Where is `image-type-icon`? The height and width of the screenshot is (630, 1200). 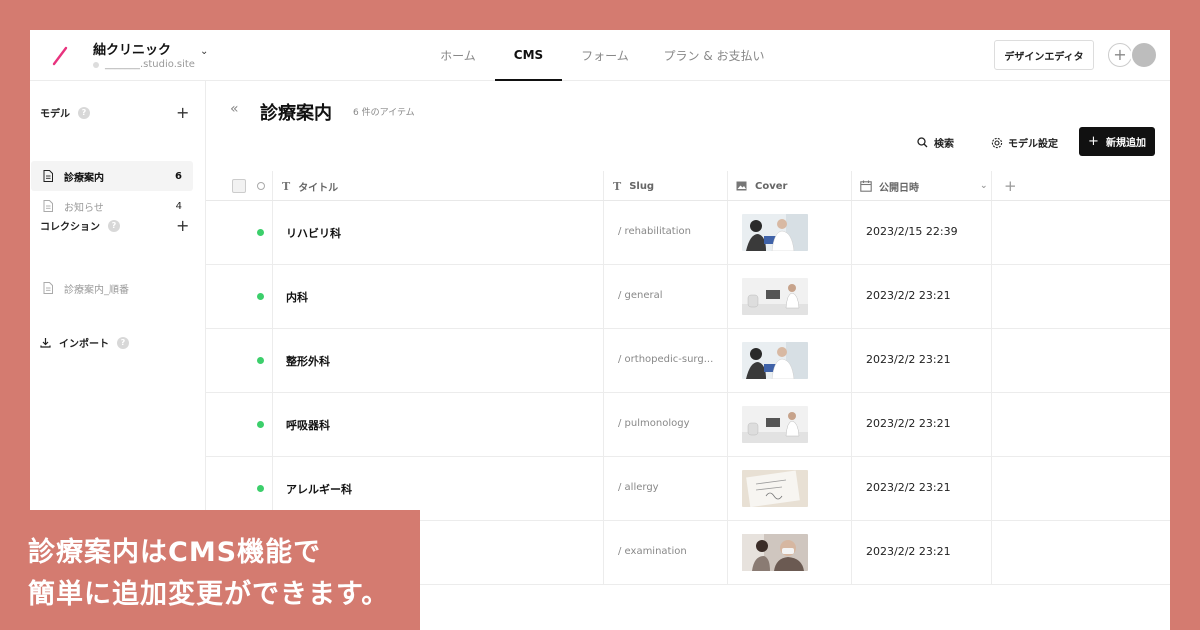 image-type-icon is located at coordinates (741, 186).